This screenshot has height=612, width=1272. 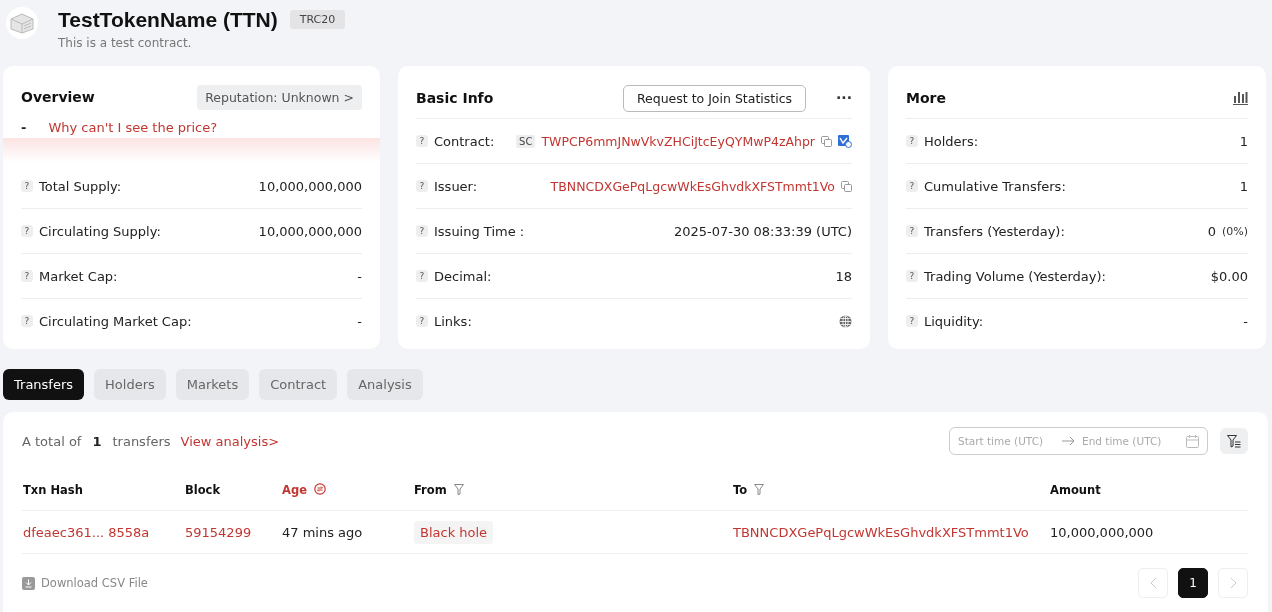 What do you see at coordinates (52, 441) in the screenshot?
I see `total-label: A total of` at bounding box center [52, 441].